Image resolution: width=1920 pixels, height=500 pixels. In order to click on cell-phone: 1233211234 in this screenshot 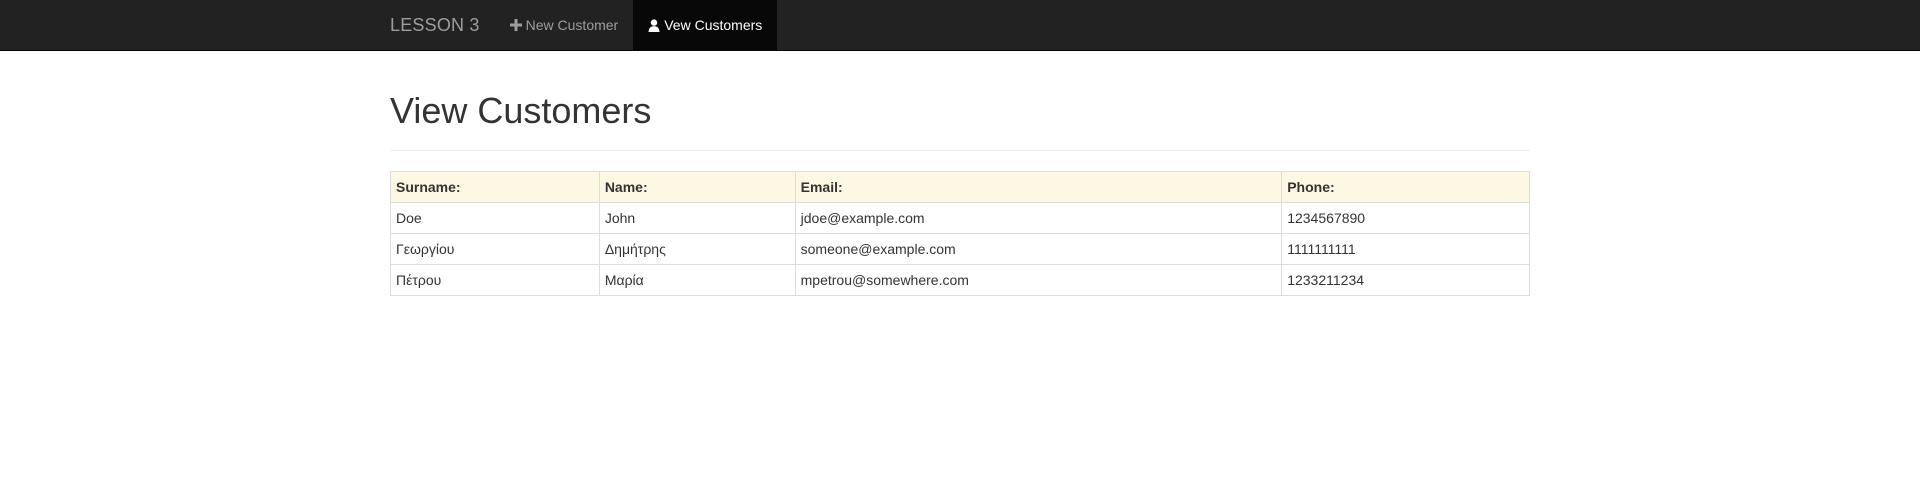, I will do `click(1405, 279)`.